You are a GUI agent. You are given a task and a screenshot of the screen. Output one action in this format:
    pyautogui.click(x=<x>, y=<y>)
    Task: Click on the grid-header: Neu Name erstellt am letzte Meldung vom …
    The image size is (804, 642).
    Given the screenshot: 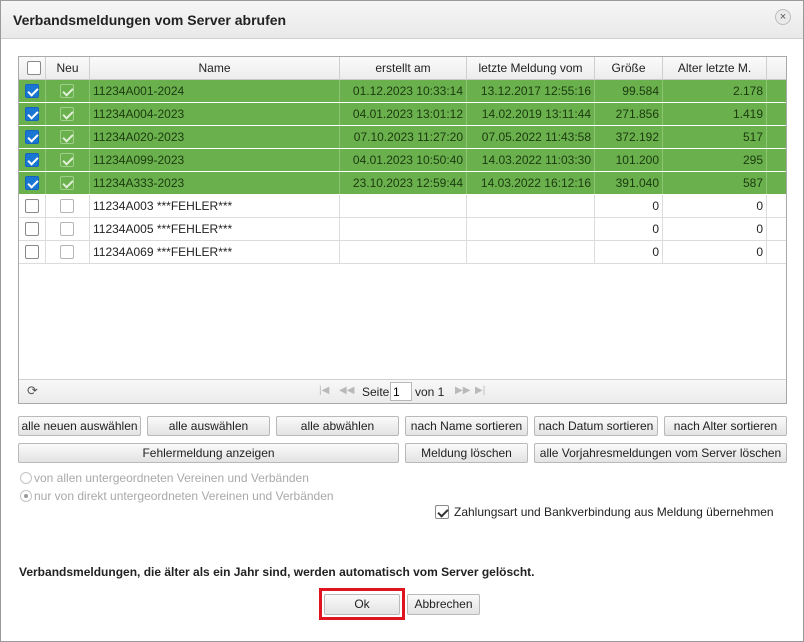 What is the action you would take?
    pyautogui.click(x=402, y=68)
    